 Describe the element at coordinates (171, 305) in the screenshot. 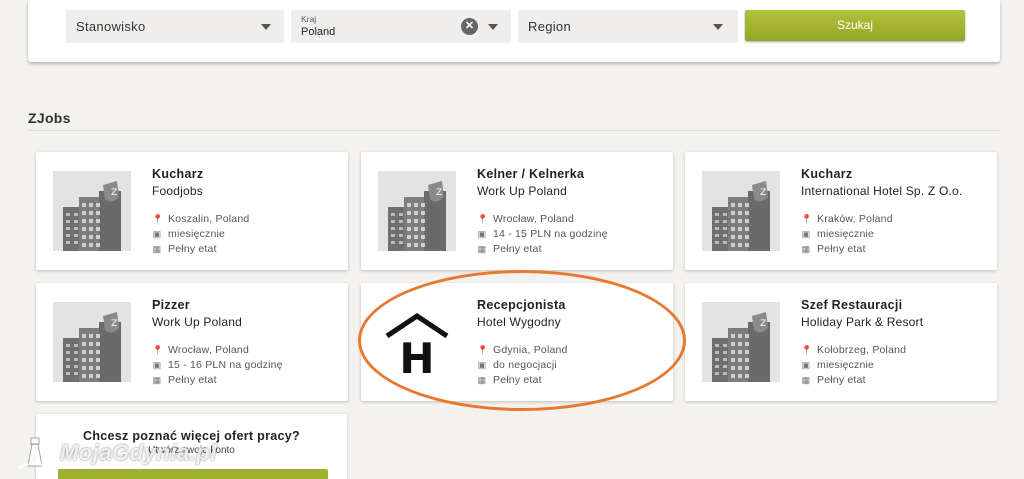

I see `job-title: Pizzer` at that location.